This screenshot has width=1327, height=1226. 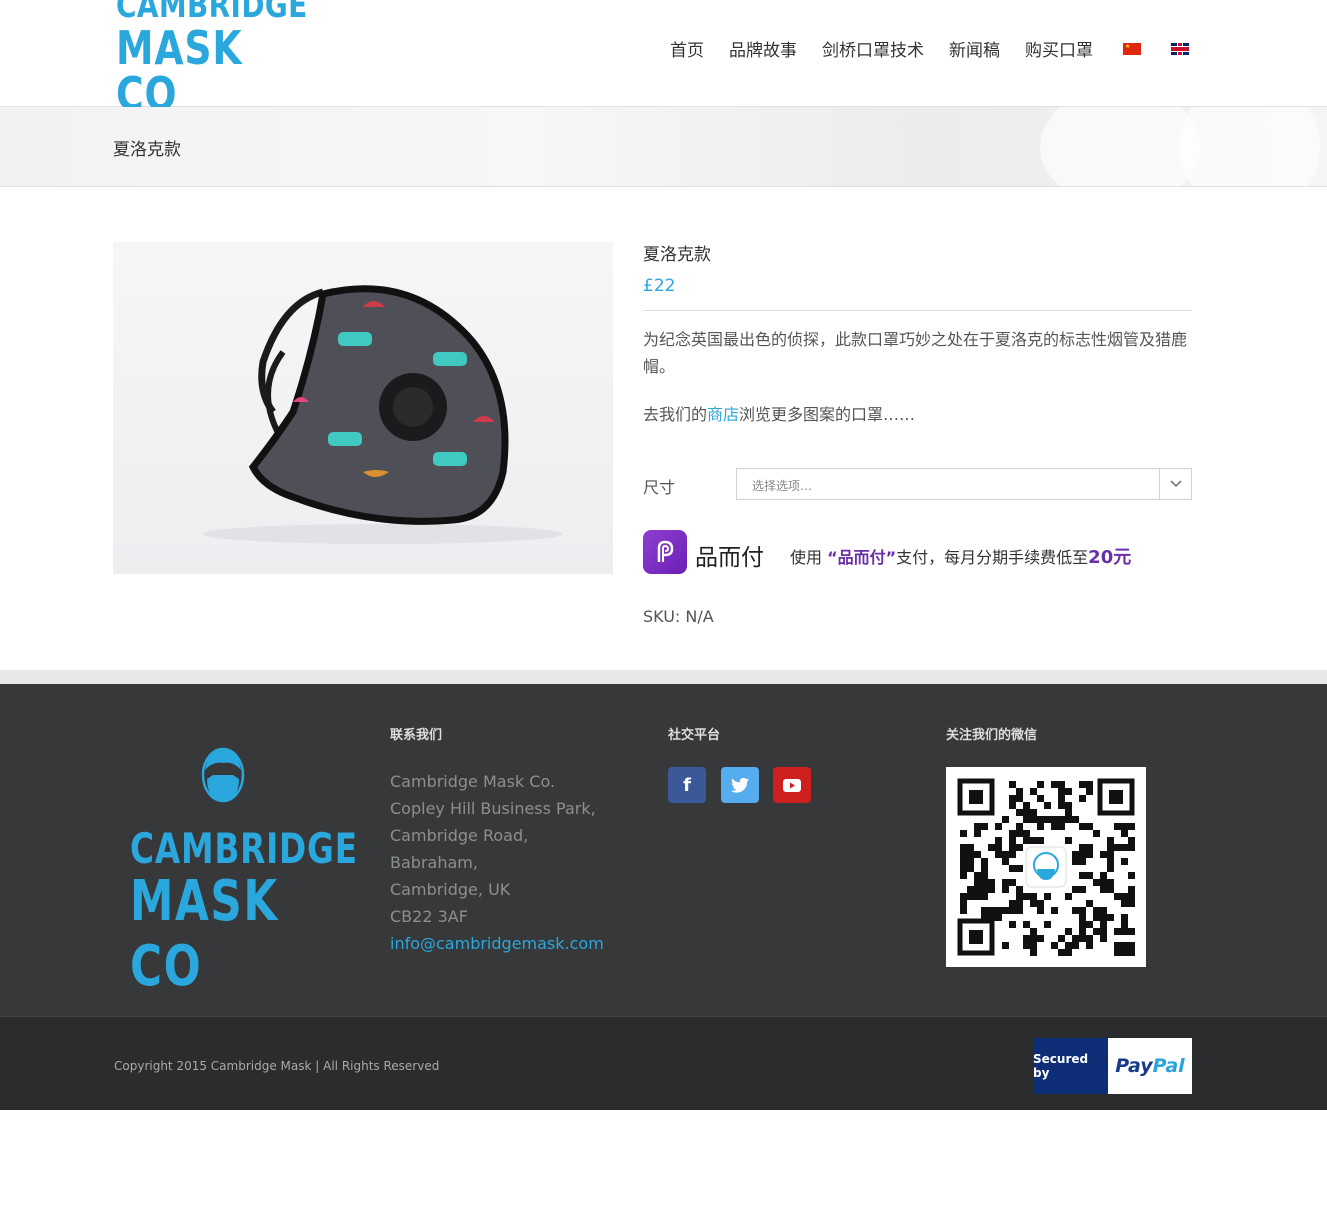 I want to click on product-sku: SKU: N/A, so click(x=678, y=616).